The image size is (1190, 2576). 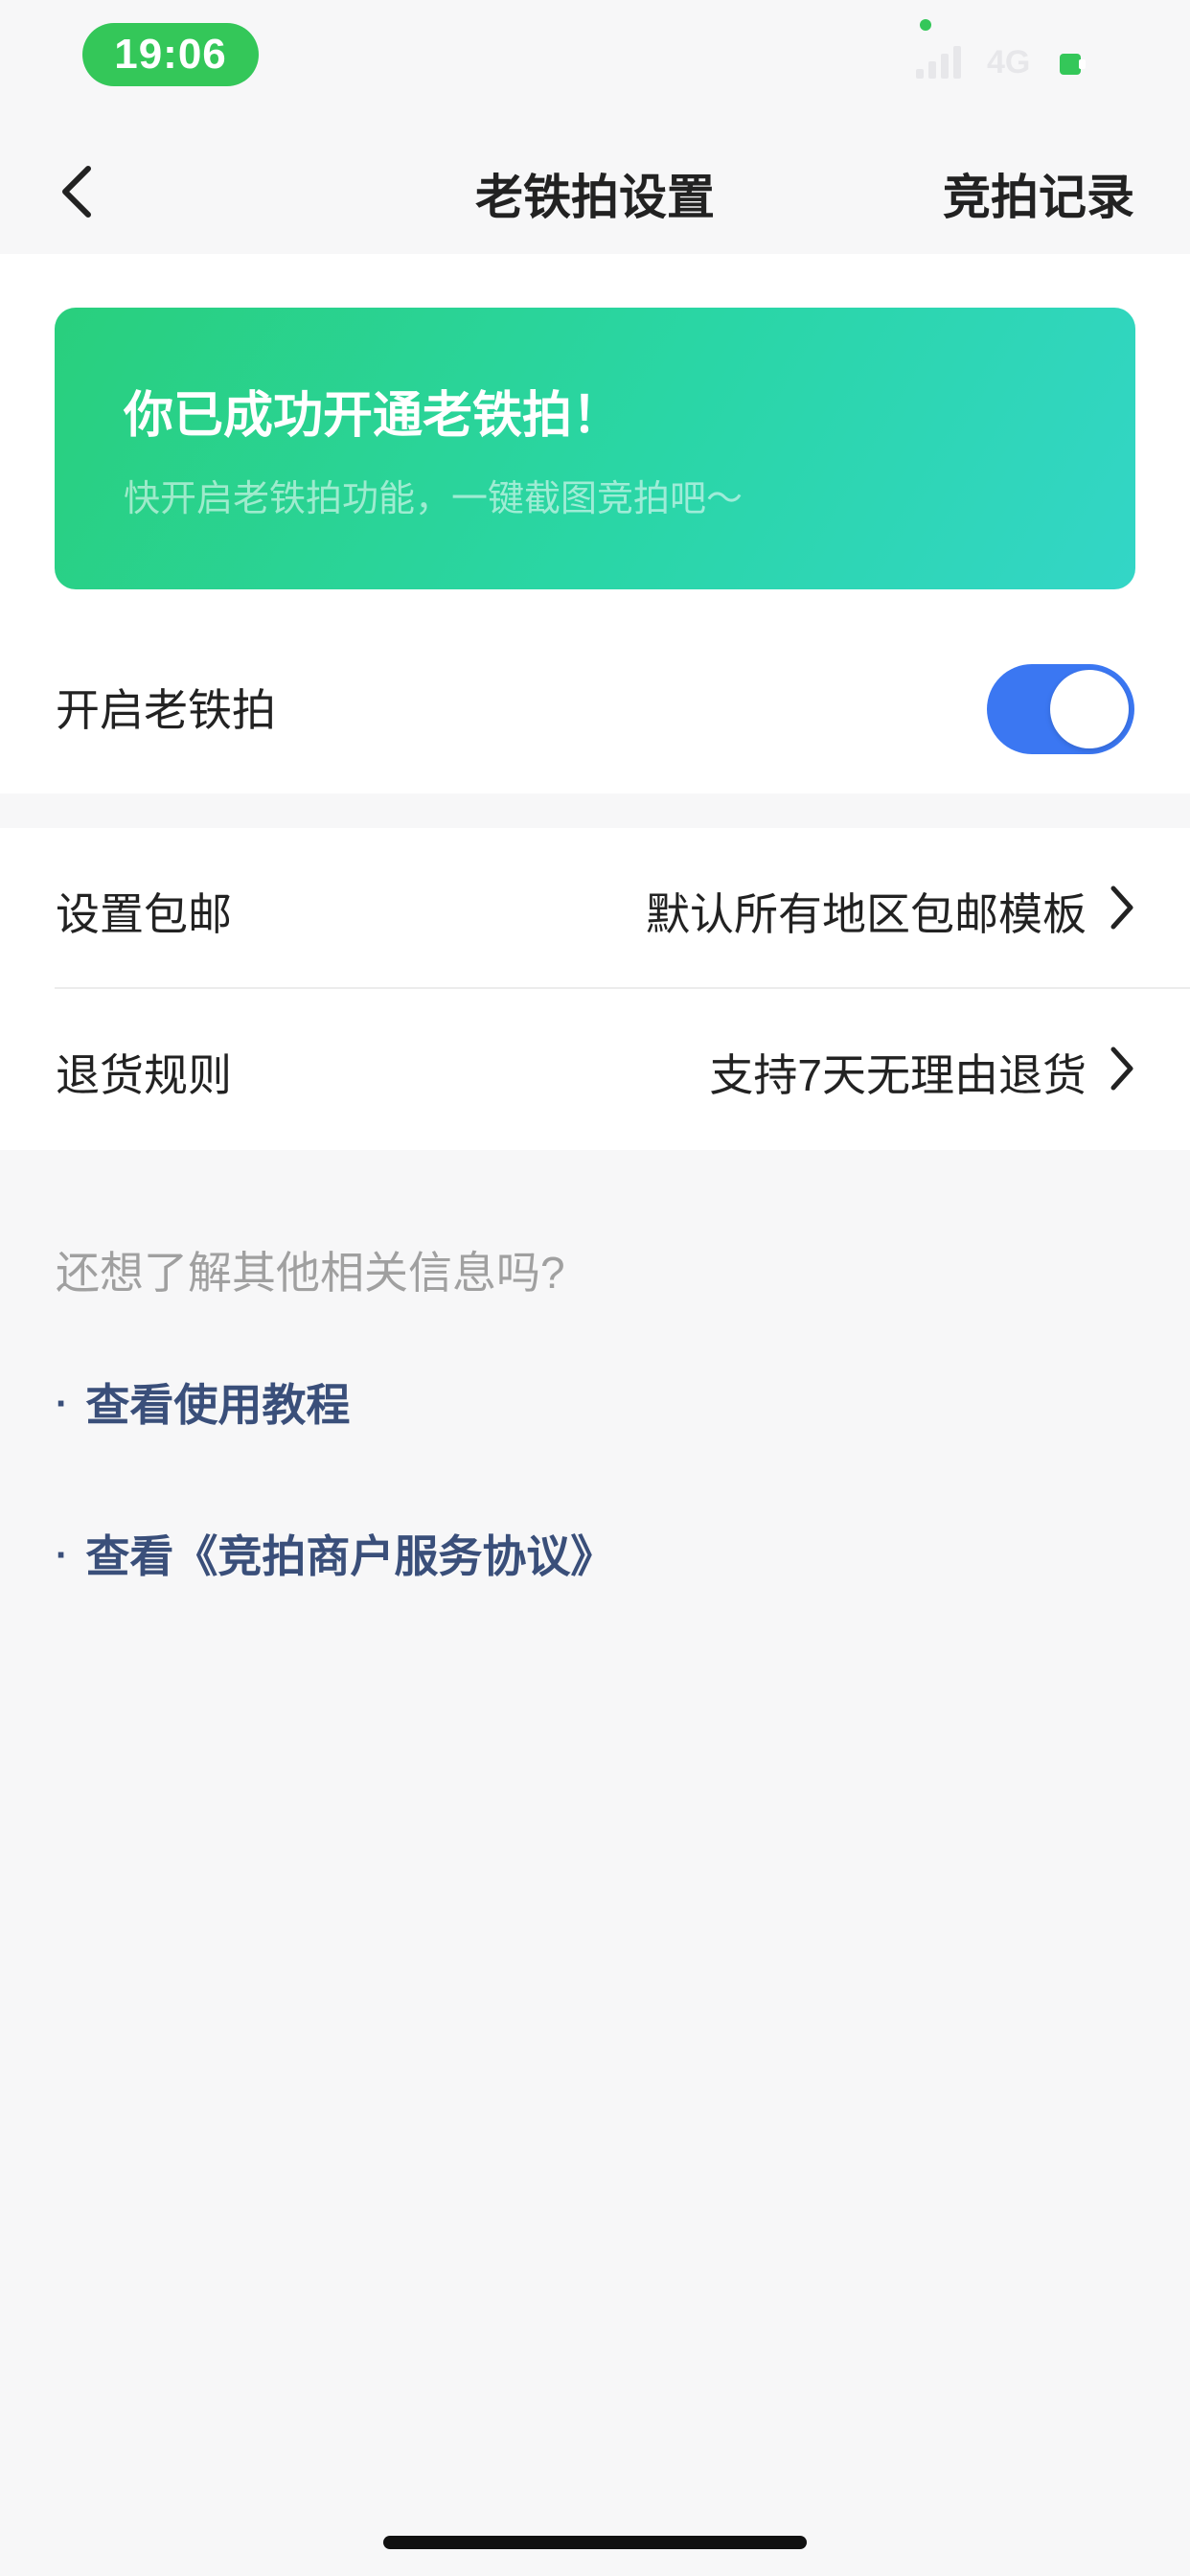 I want to click on tutorial-link-text: 查看使用教程, so click(x=218, y=1405).